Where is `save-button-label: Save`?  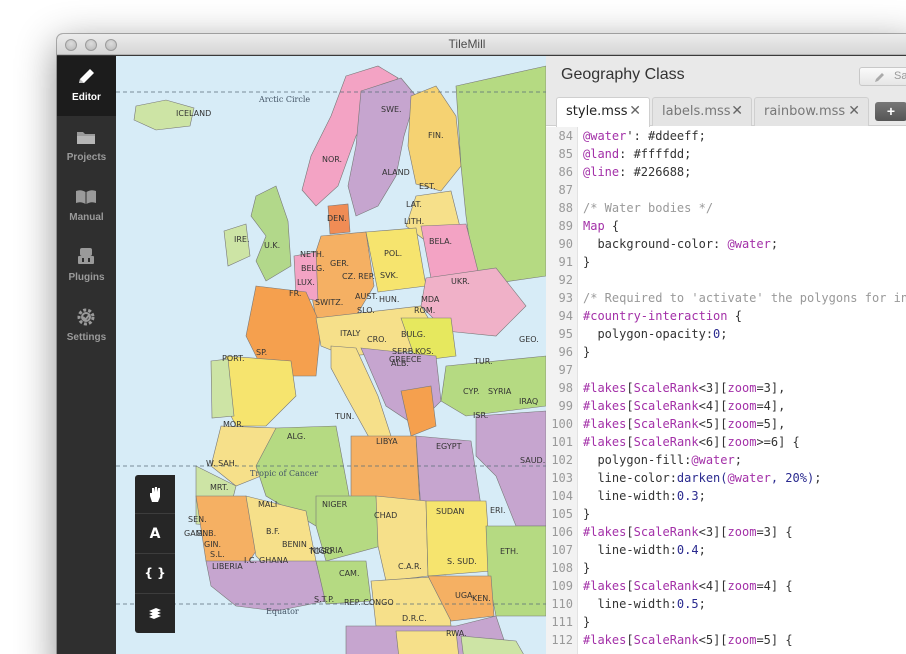
save-button-label: Save is located at coordinates (900, 76).